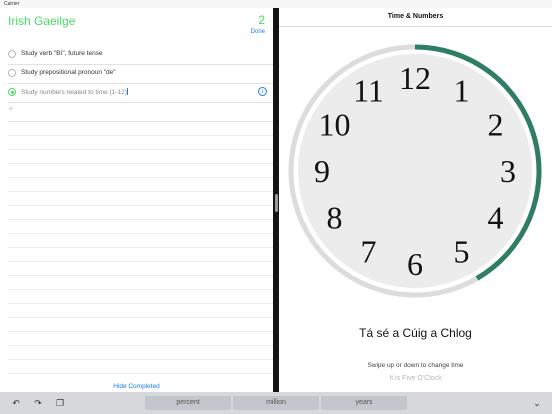 Image resolution: width=552 pixels, height=414 pixels. I want to click on hour-label: 3, so click(508, 171).